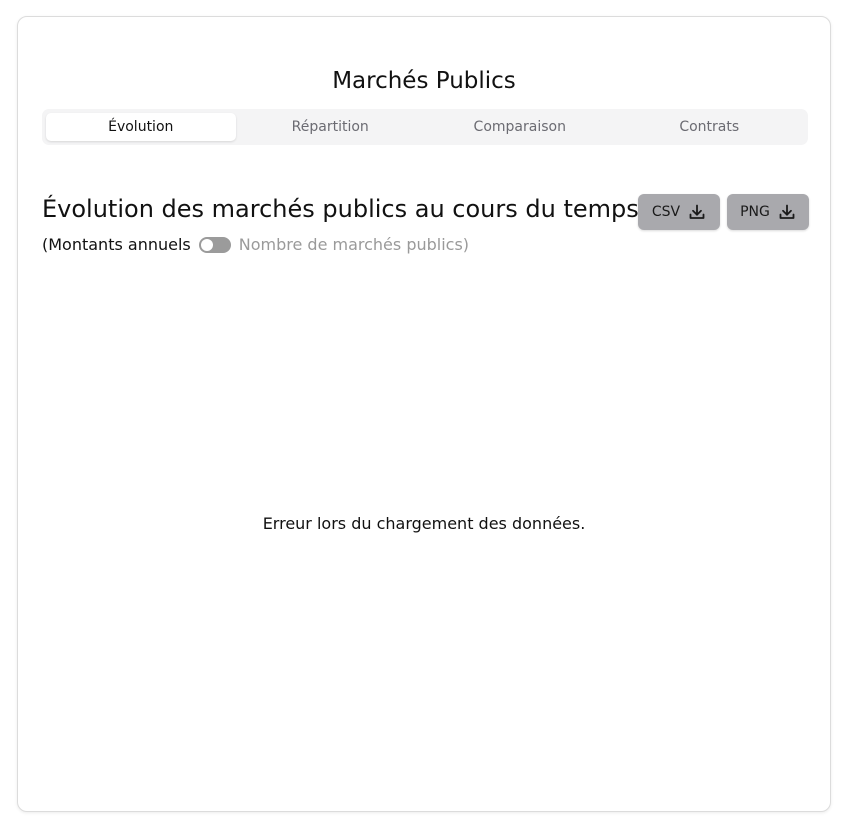 The image size is (850, 830). I want to click on toggle-label-amounts: (Montants annuels, so click(116, 244).